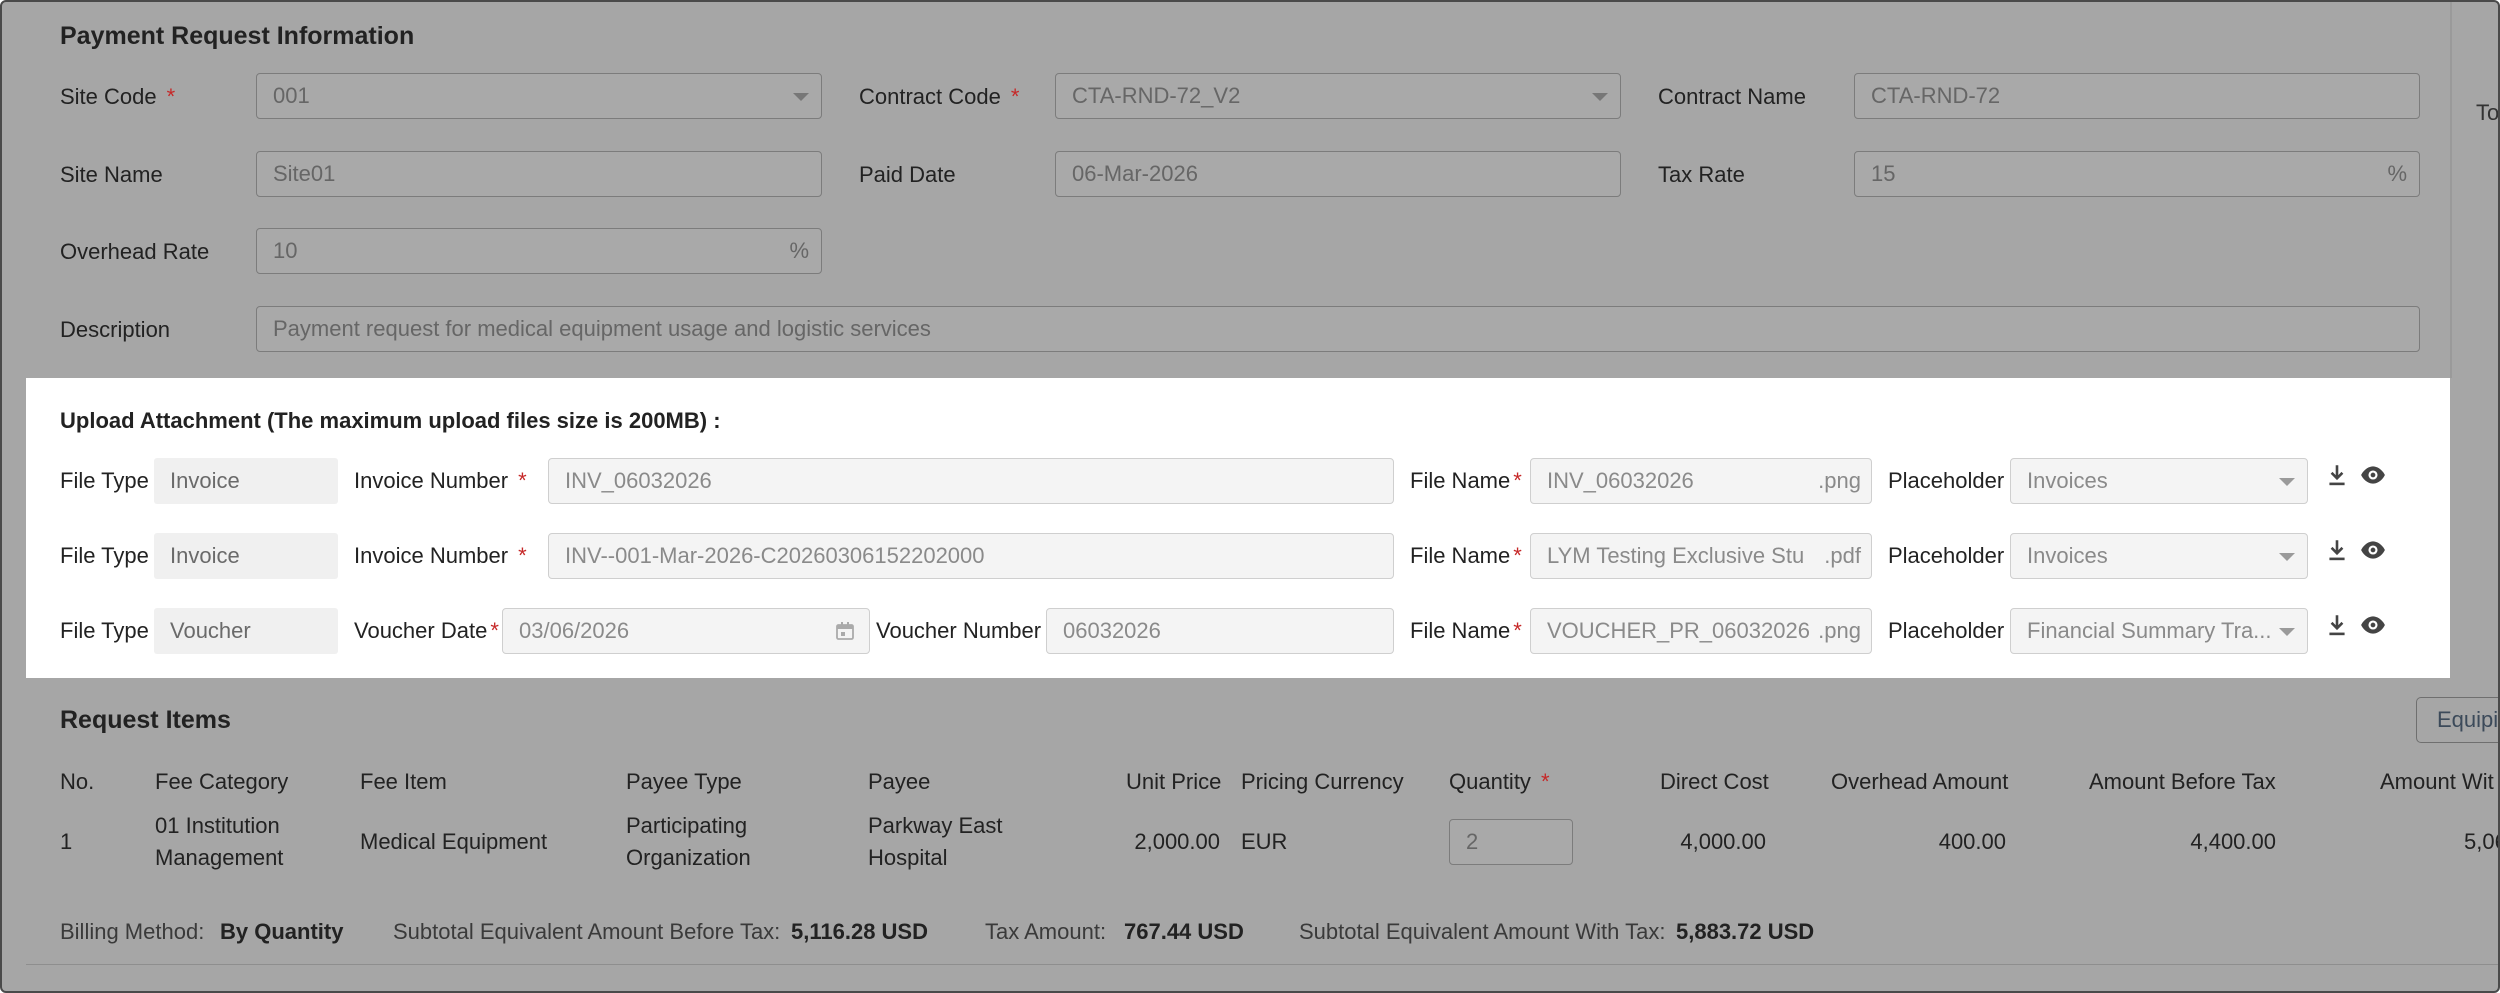  I want to click on subtotal-before-tax-label: Subtotal Equivalent Amount Before Tax:, so click(587, 931).